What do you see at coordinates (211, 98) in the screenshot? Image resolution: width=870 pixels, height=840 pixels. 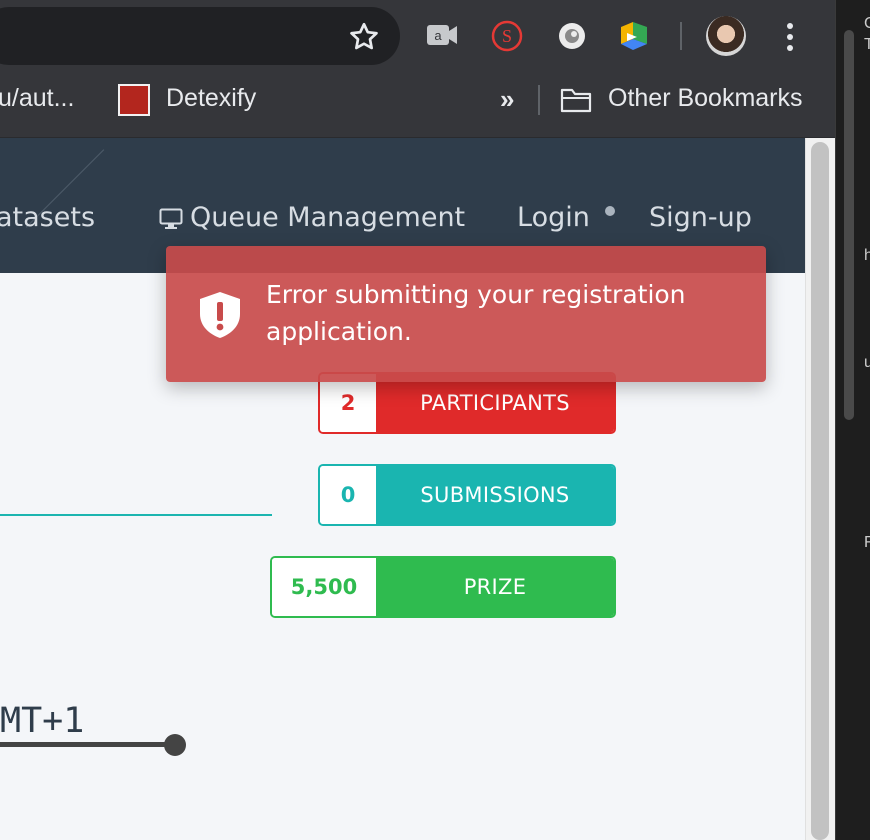 I see `bookmark-item-detexify: Detexify` at bounding box center [211, 98].